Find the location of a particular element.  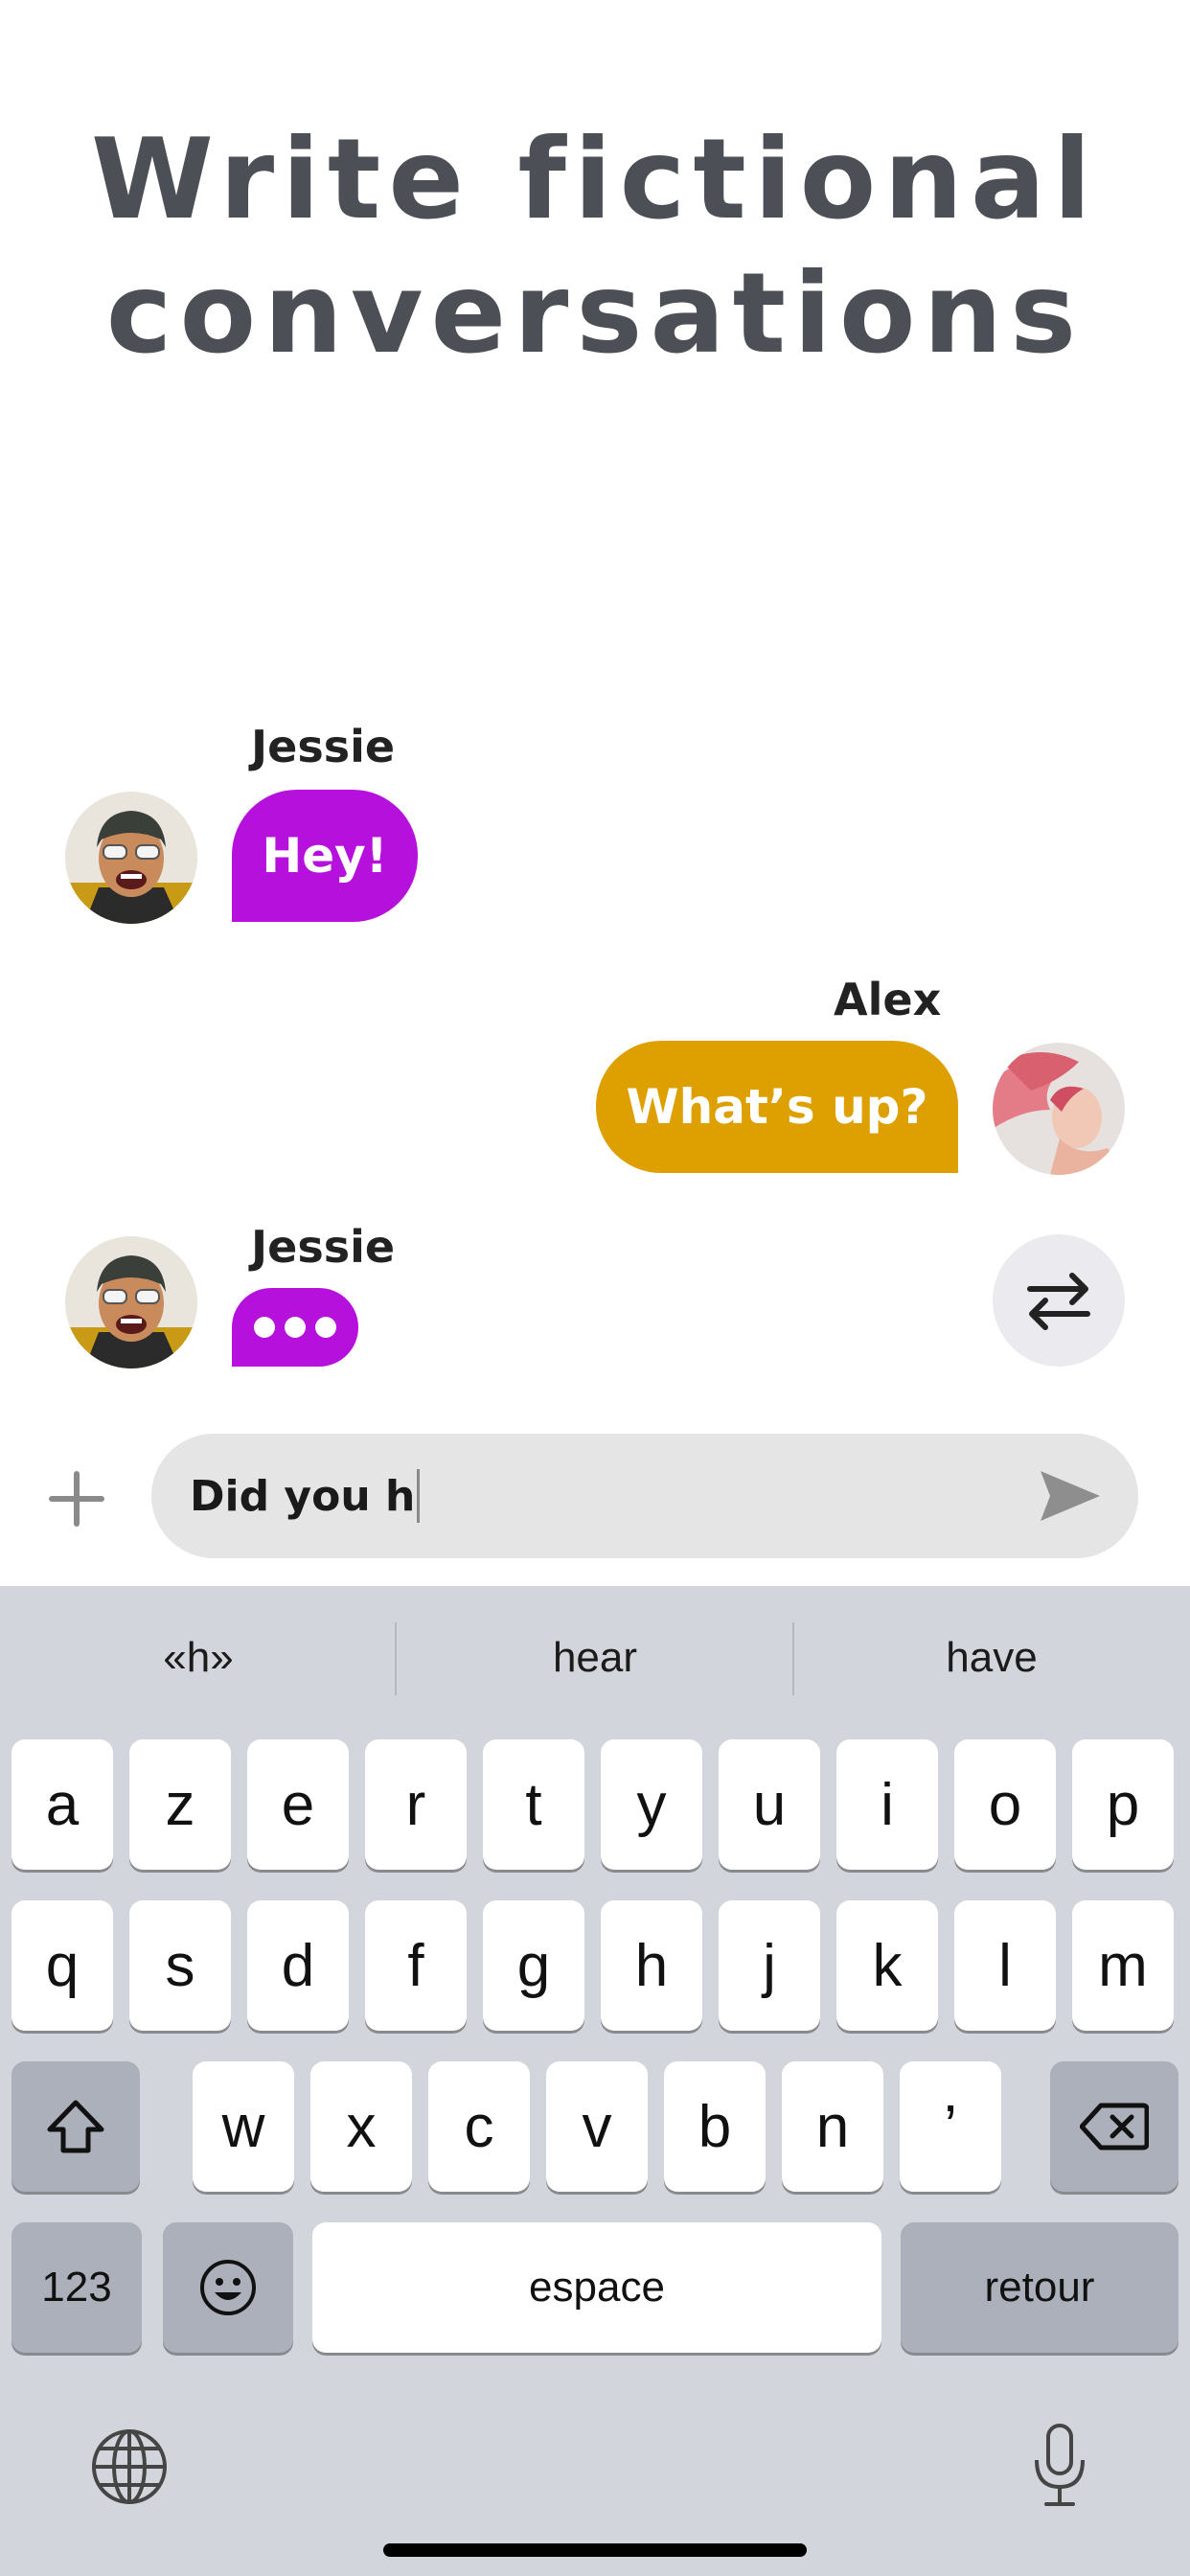

sender-name: Alex is located at coordinates (888, 1000).